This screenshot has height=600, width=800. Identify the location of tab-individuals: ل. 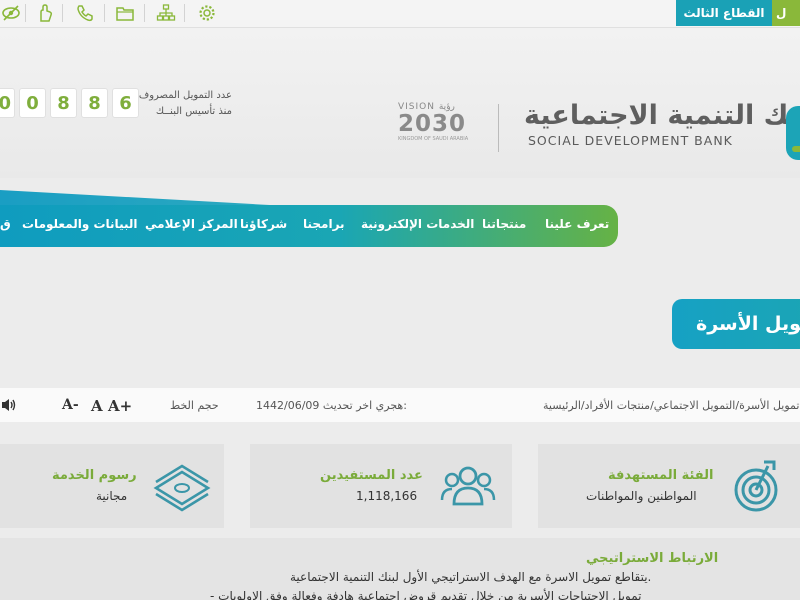
(786, 13).